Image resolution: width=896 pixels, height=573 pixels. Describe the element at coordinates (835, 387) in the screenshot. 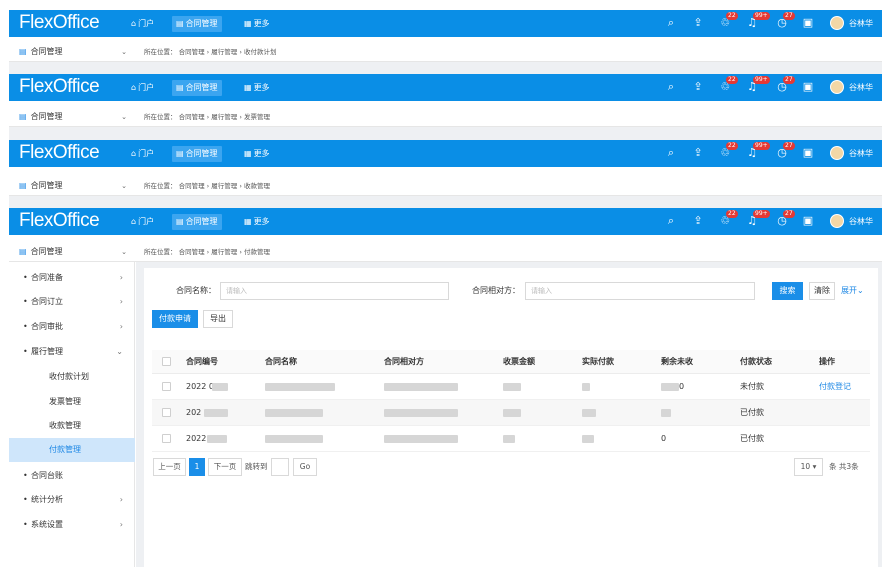

I see `payment-register-link: 付款登记` at that location.